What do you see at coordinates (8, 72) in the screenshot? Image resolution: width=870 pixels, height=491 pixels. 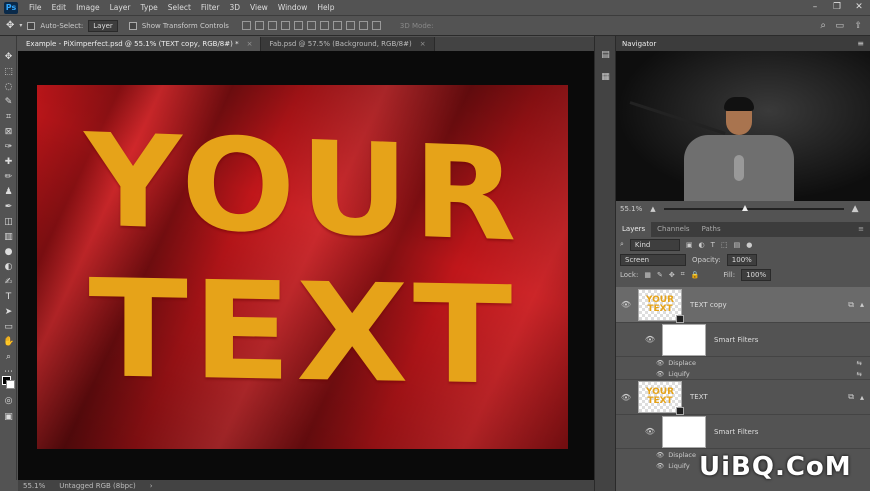 I see `marquee-icon: ⬚` at bounding box center [8, 72].